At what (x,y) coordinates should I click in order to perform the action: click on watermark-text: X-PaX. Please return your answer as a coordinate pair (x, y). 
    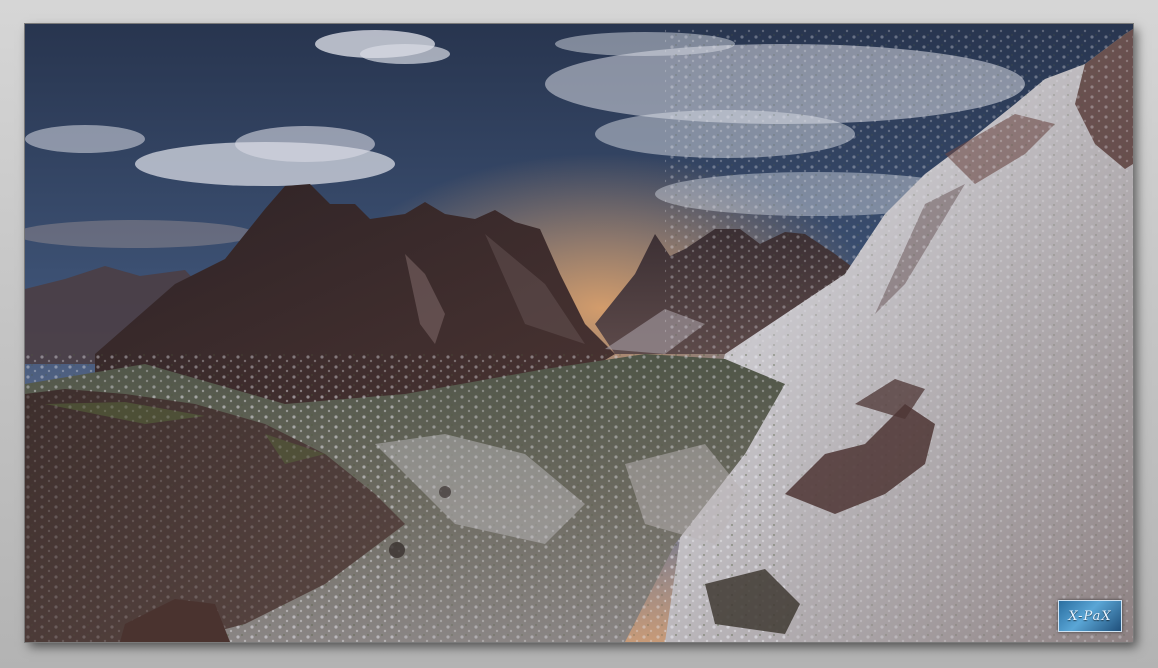
    Looking at the image, I should click on (1090, 616).